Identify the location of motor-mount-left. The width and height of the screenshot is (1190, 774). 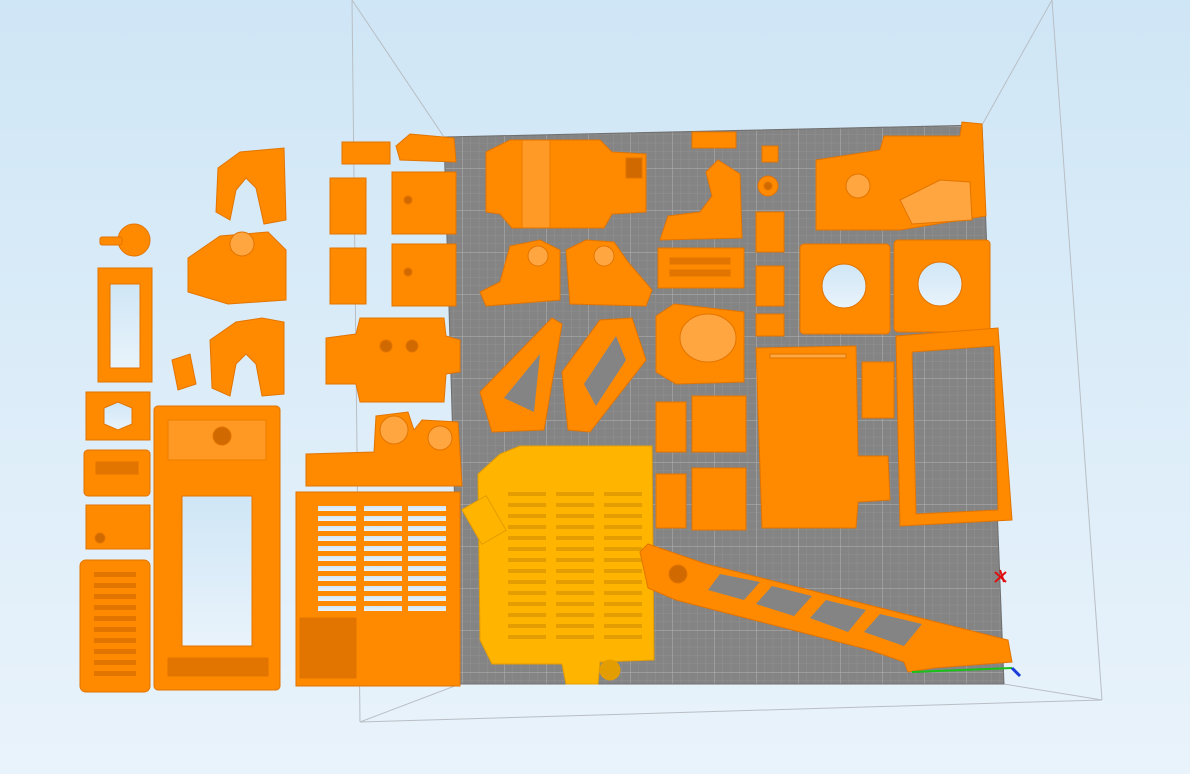
(845, 289).